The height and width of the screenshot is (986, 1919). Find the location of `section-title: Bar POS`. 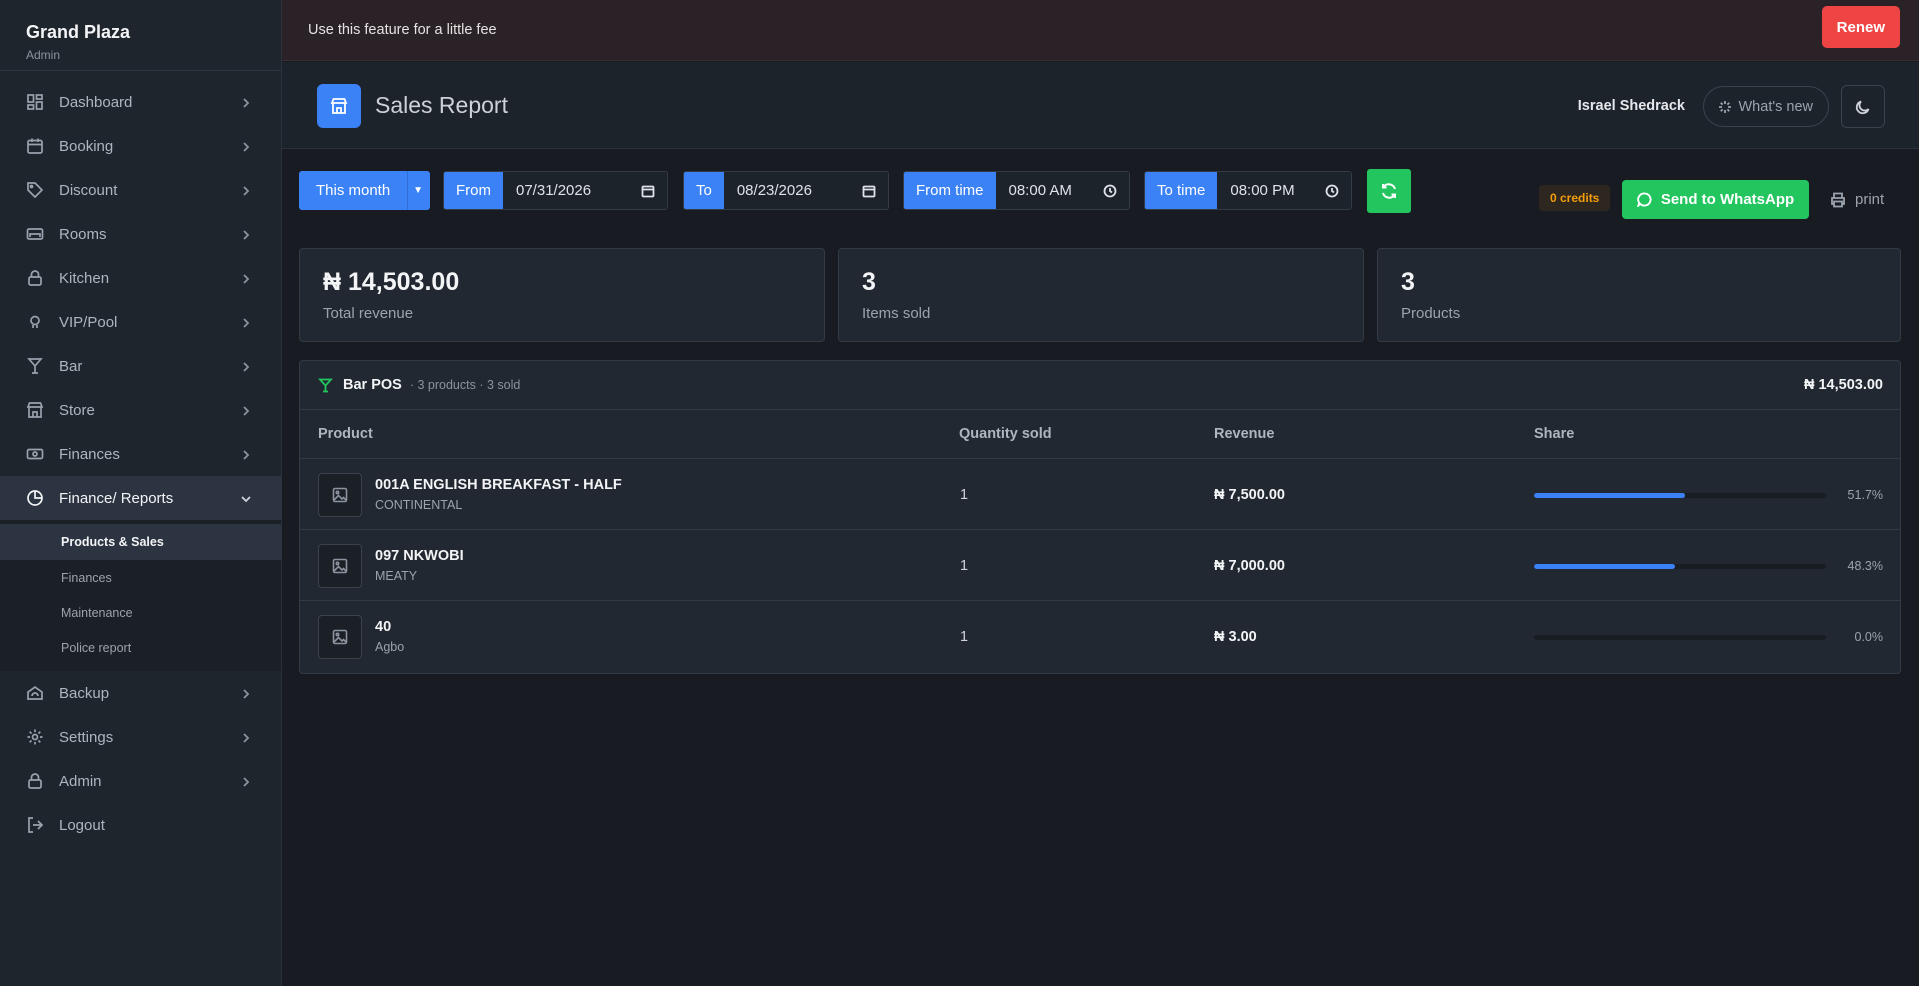

section-title: Bar POS is located at coordinates (372, 385).